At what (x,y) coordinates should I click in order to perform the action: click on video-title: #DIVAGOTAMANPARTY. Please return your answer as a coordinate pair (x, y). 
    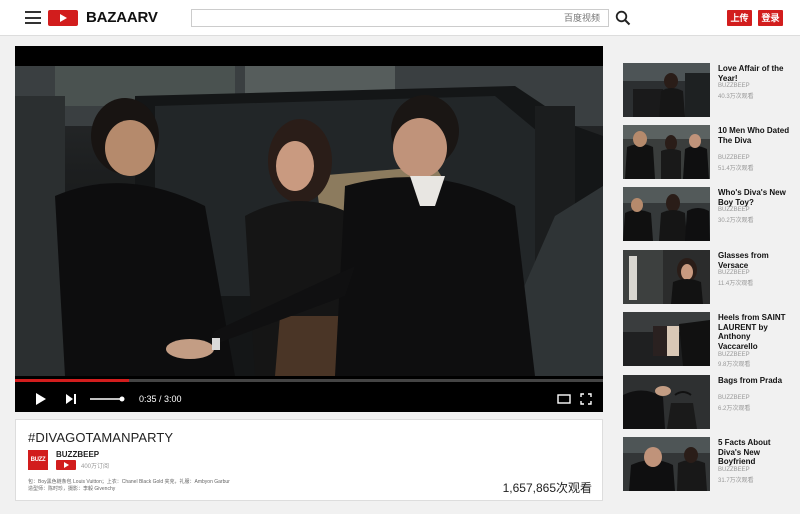
    Looking at the image, I should click on (101, 437).